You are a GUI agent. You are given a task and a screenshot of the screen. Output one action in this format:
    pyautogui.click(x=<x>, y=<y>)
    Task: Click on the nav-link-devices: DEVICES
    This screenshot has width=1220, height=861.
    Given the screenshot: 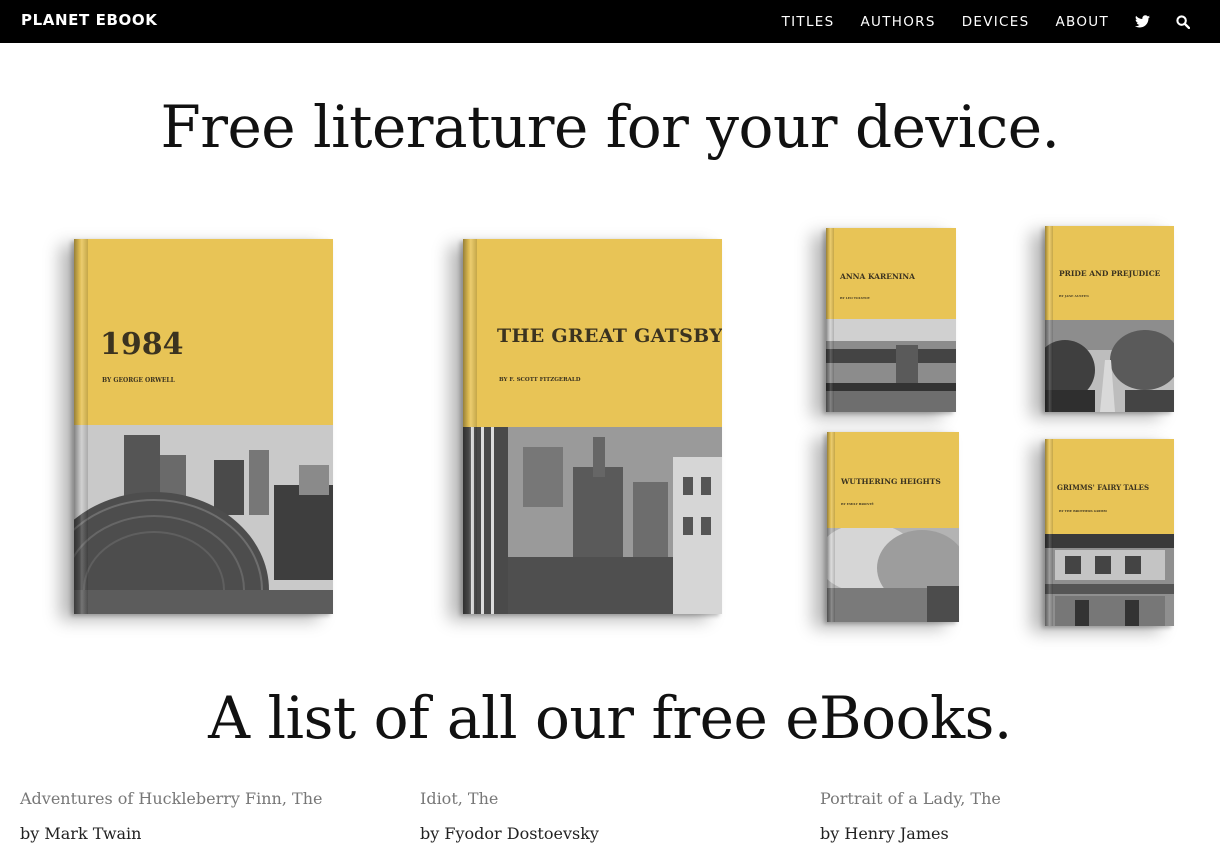 What is the action you would take?
    pyautogui.click(x=996, y=22)
    